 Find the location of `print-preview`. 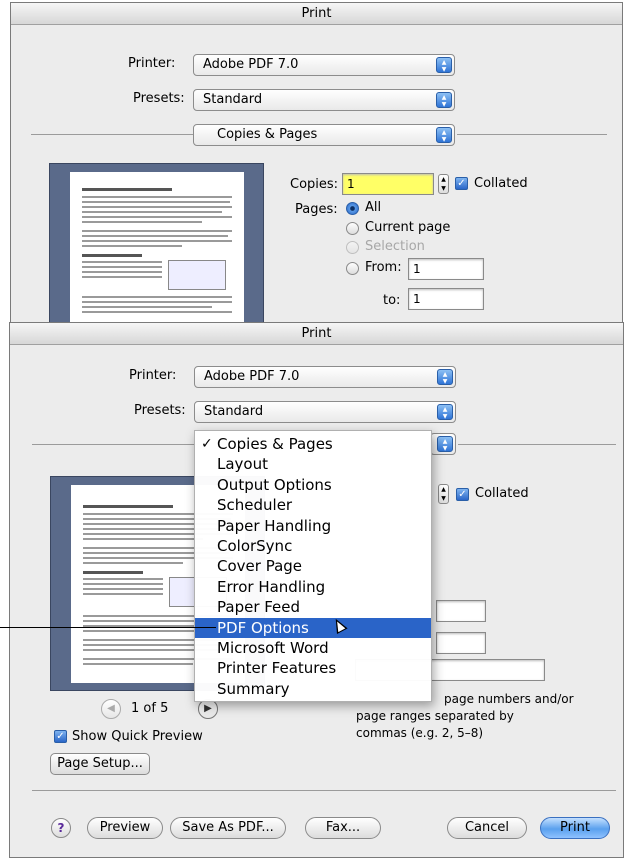

print-preview is located at coordinates (156, 252).